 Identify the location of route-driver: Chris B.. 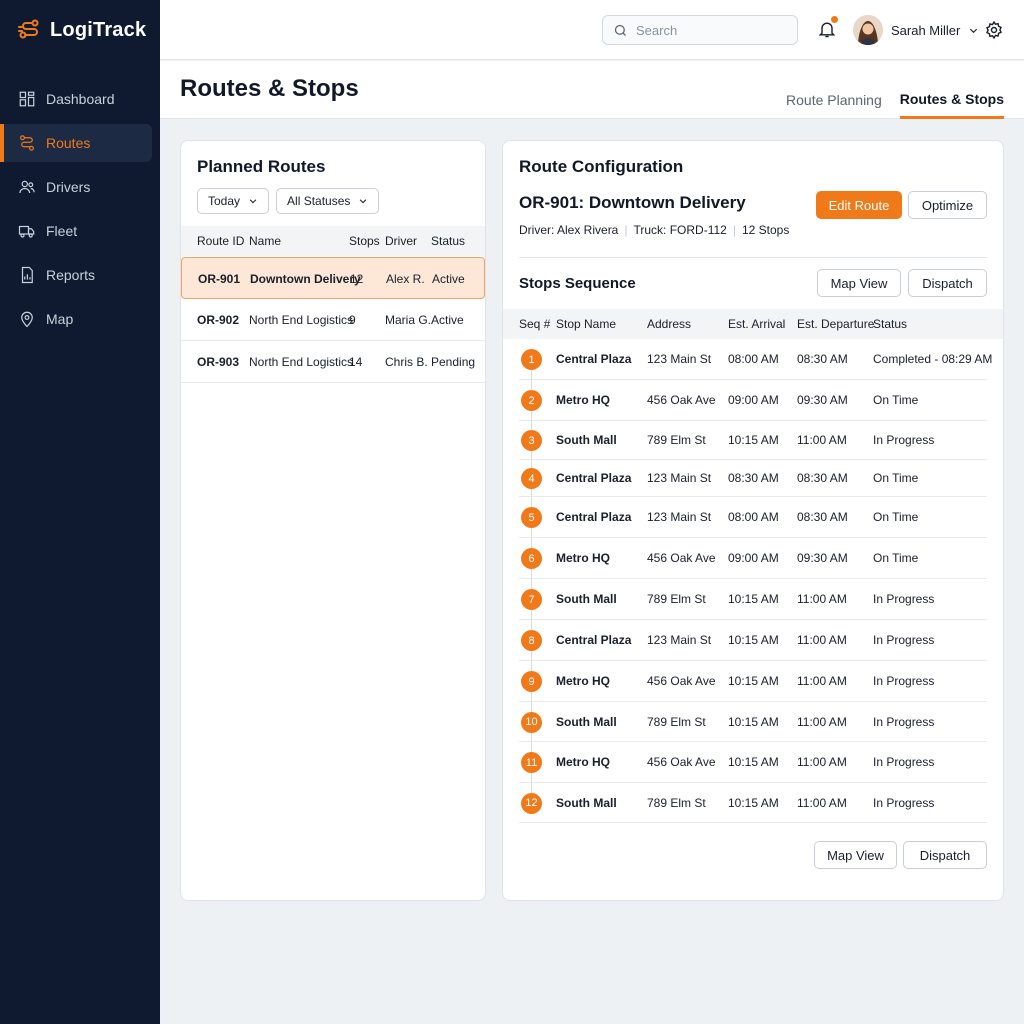
(406, 362).